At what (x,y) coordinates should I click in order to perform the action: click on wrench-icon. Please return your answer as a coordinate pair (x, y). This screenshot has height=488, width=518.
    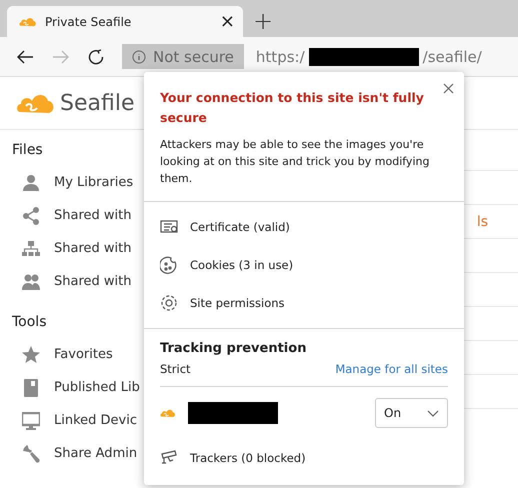
    Looking at the image, I should click on (31, 453).